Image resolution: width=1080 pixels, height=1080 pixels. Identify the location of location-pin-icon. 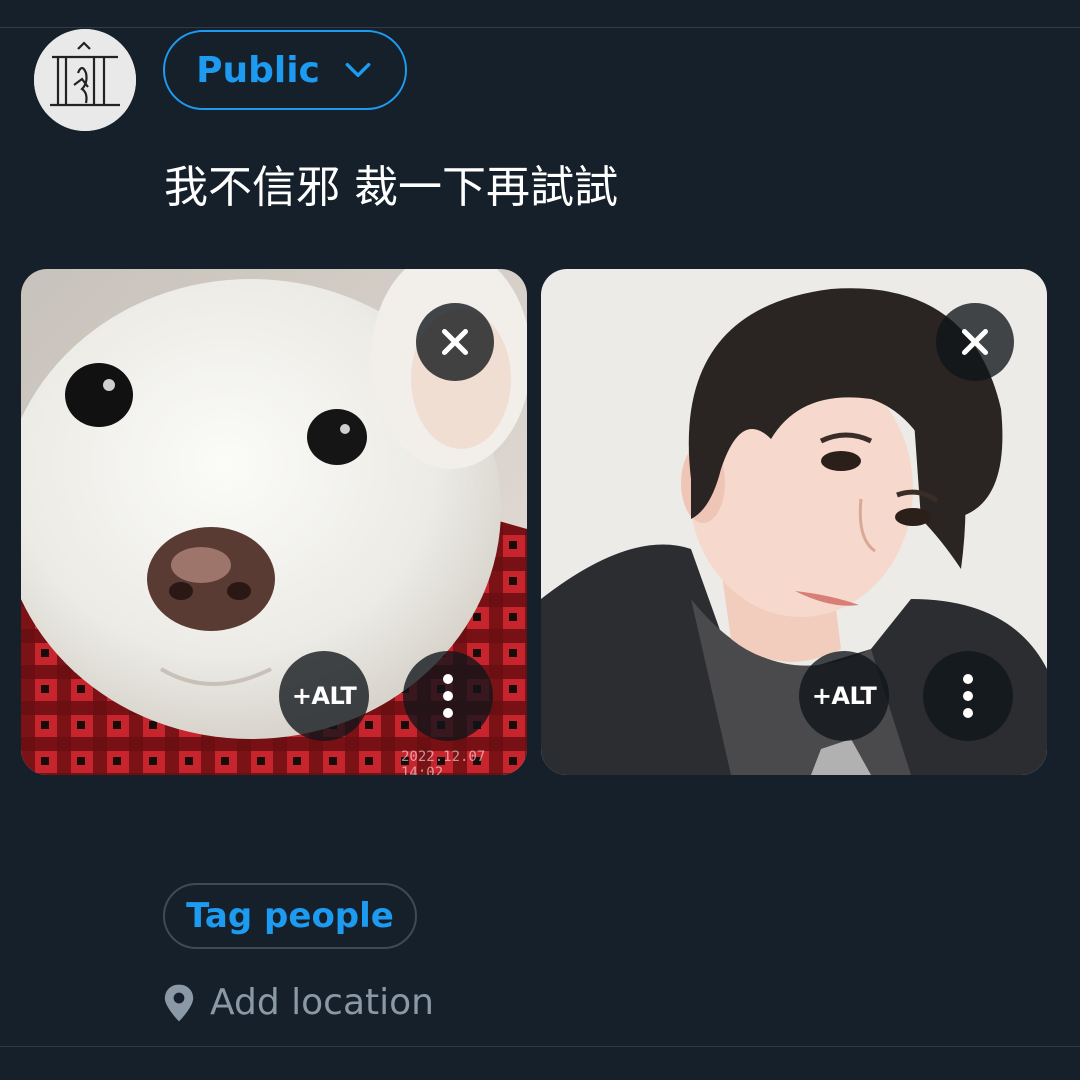
(179, 1002).